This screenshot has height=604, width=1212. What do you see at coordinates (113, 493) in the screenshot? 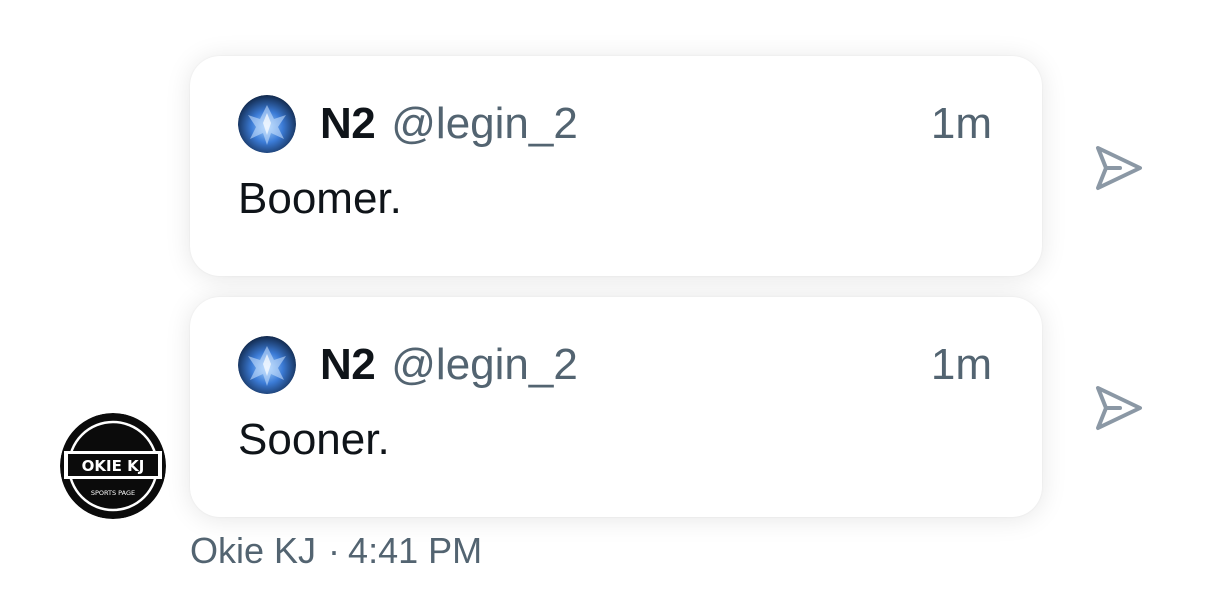
I see `logo-subtext: SPORTS PAGE` at bounding box center [113, 493].